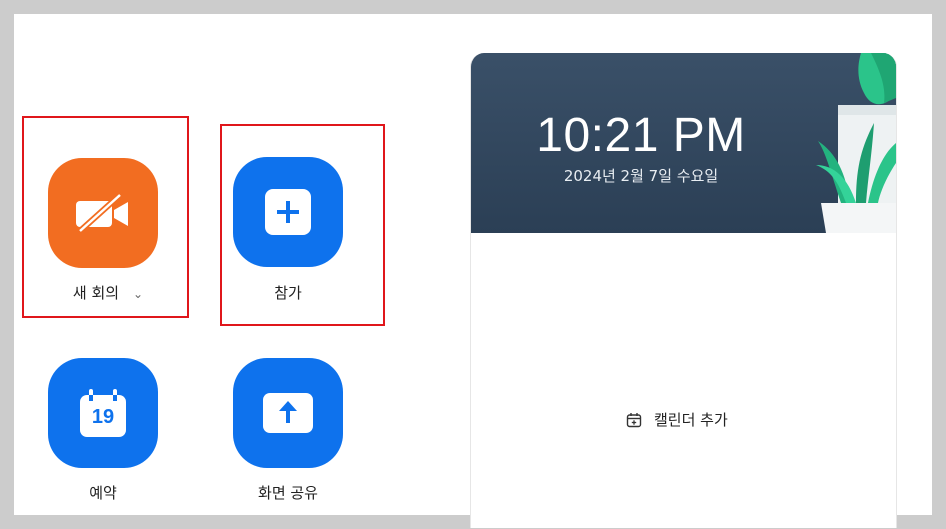 This screenshot has height=529, width=946. I want to click on schedule-label: 예약, so click(103, 493).